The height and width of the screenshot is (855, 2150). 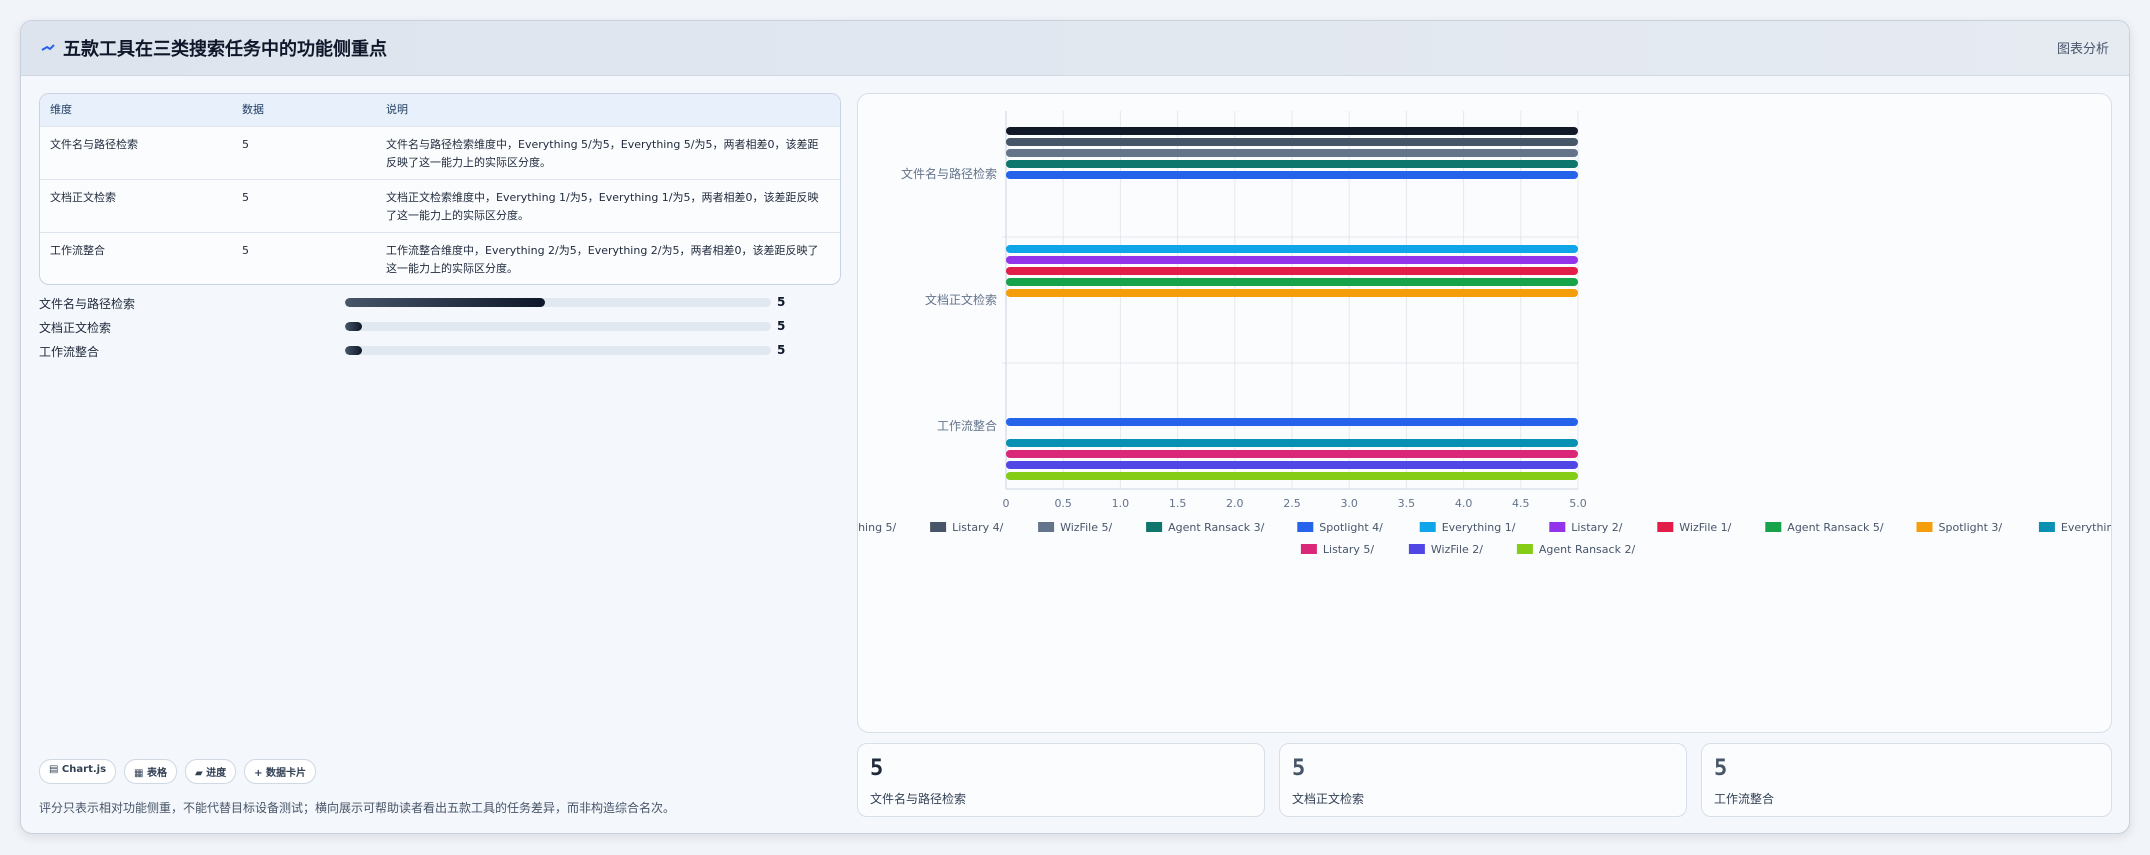 I want to click on chart-analysis-link: 图表分析, so click(x=2083, y=47).